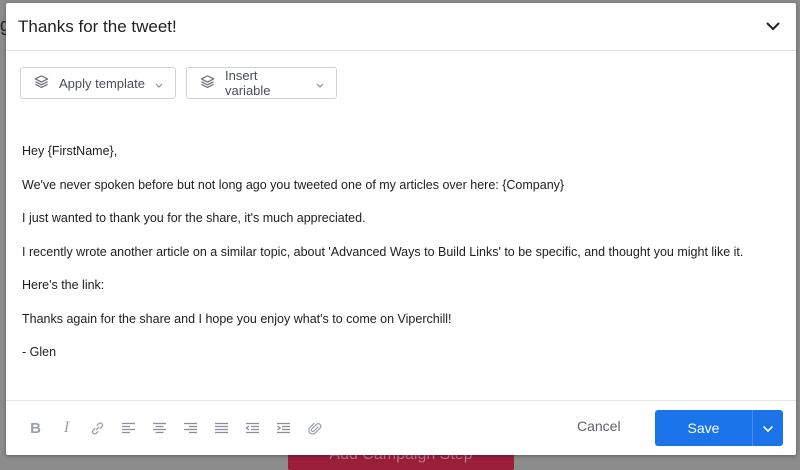  Describe the element at coordinates (401, 27) in the screenshot. I see `modal-header: Thanks for the tweet!` at that location.